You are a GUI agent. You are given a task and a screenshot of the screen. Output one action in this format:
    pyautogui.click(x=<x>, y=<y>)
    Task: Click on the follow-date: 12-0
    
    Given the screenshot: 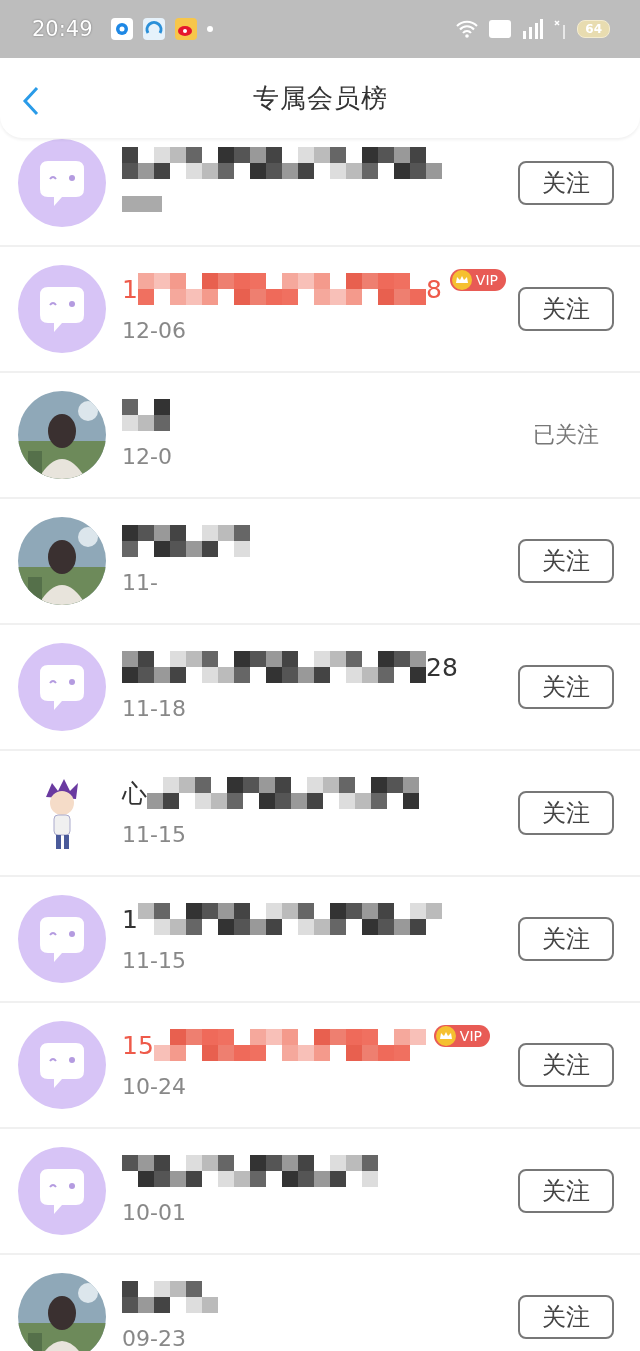 What is the action you would take?
    pyautogui.click(x=147, y=457)
    